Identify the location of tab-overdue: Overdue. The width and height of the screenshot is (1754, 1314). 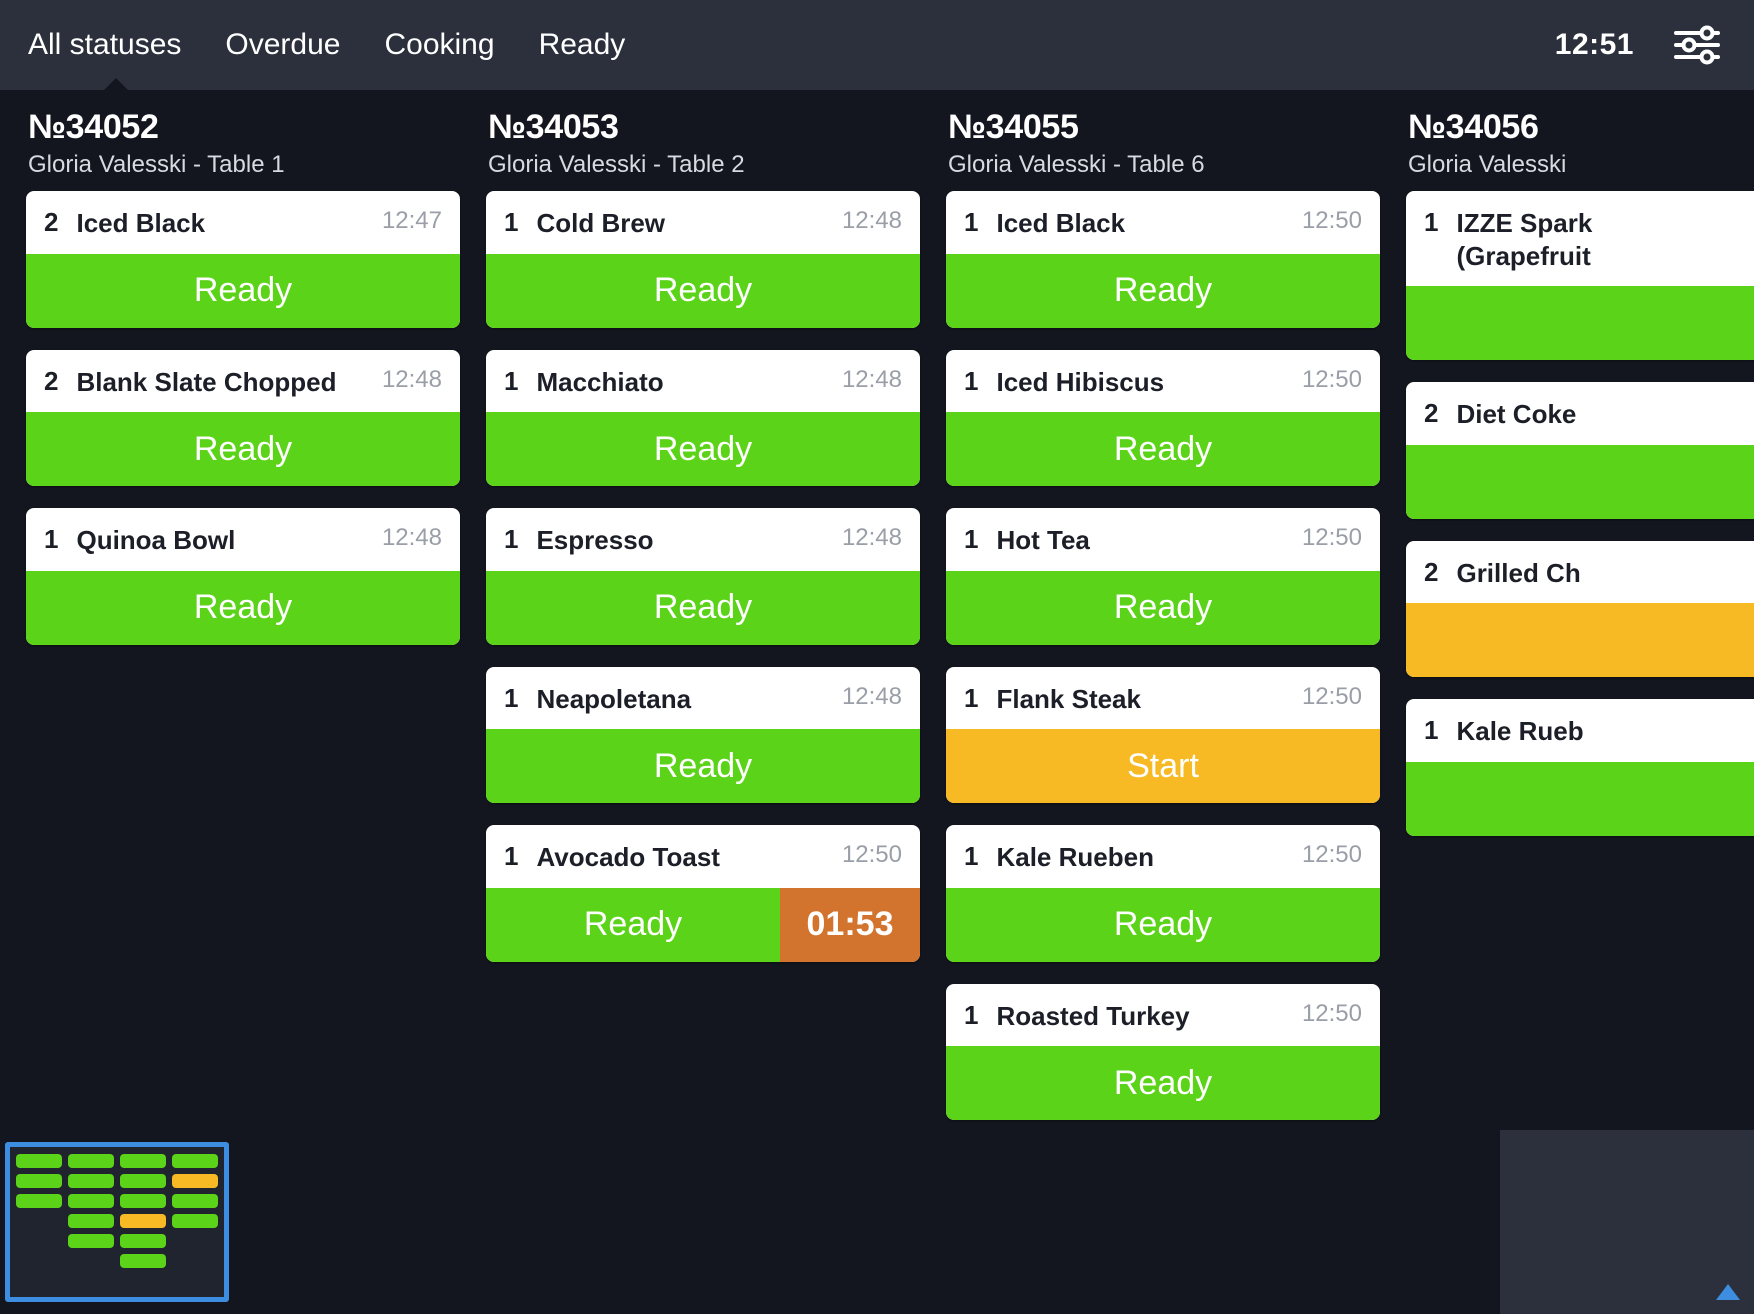
(282, 45).